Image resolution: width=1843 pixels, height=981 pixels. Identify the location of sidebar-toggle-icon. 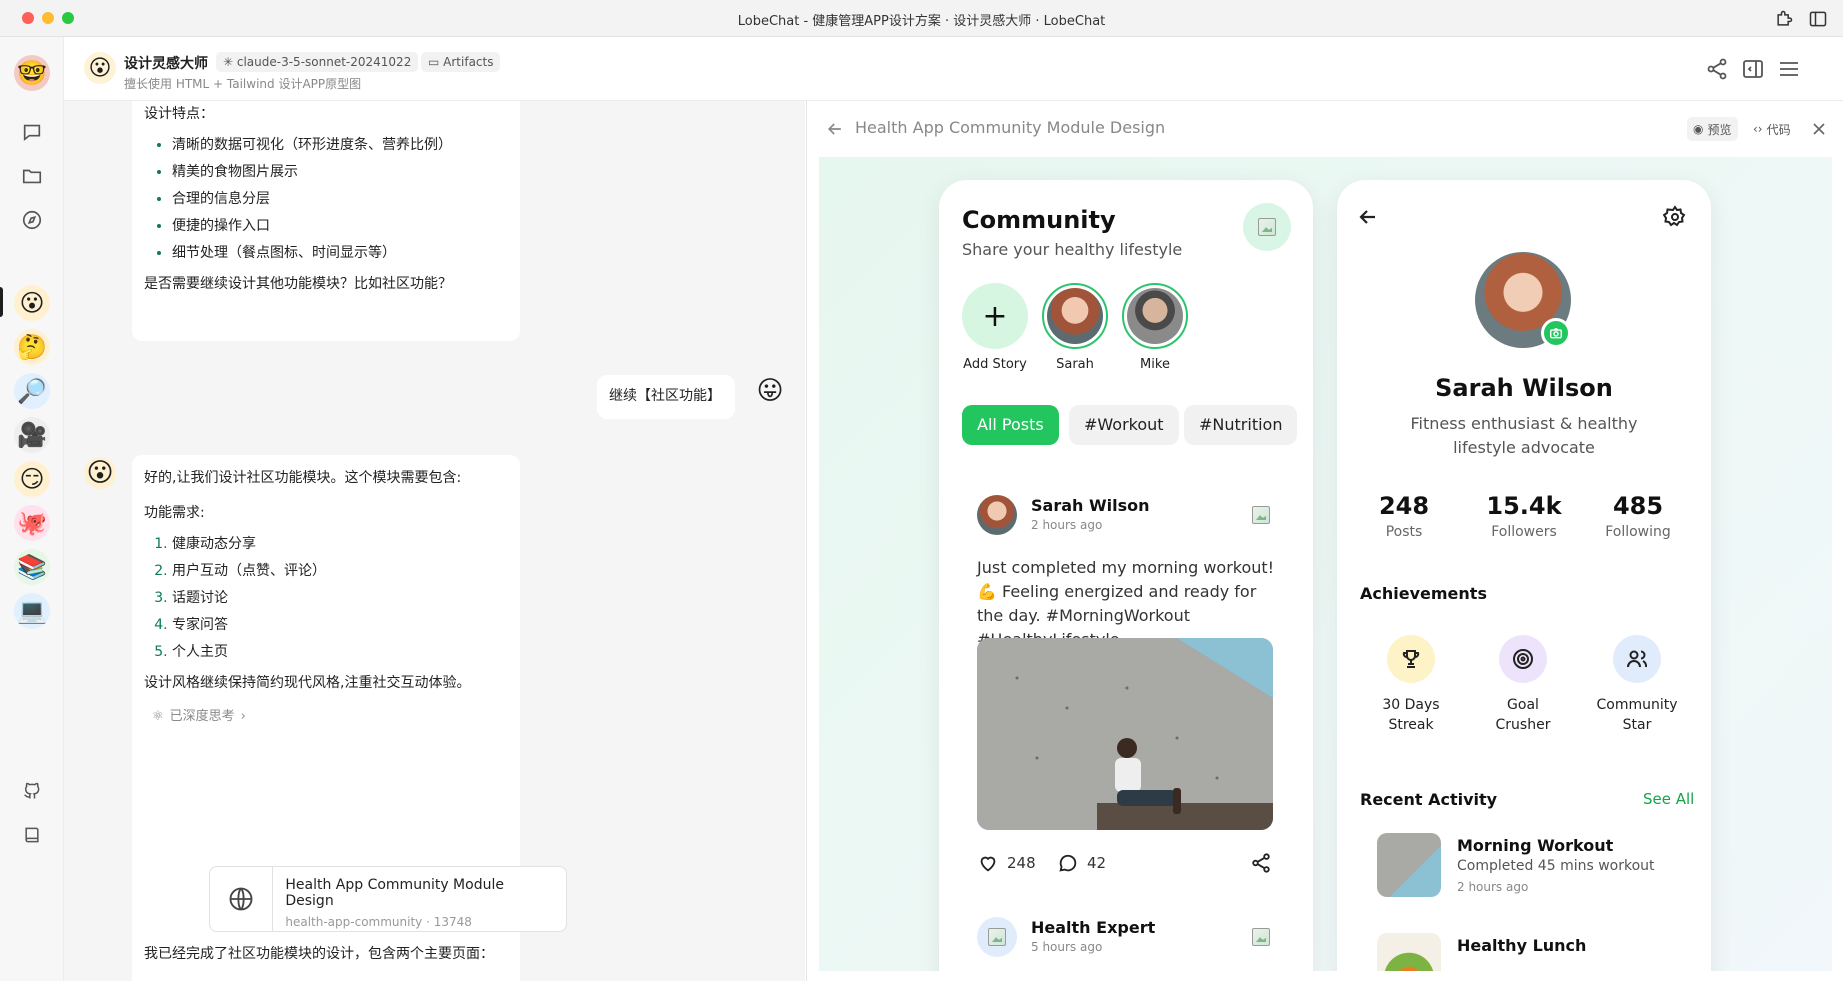
(1818, 19).